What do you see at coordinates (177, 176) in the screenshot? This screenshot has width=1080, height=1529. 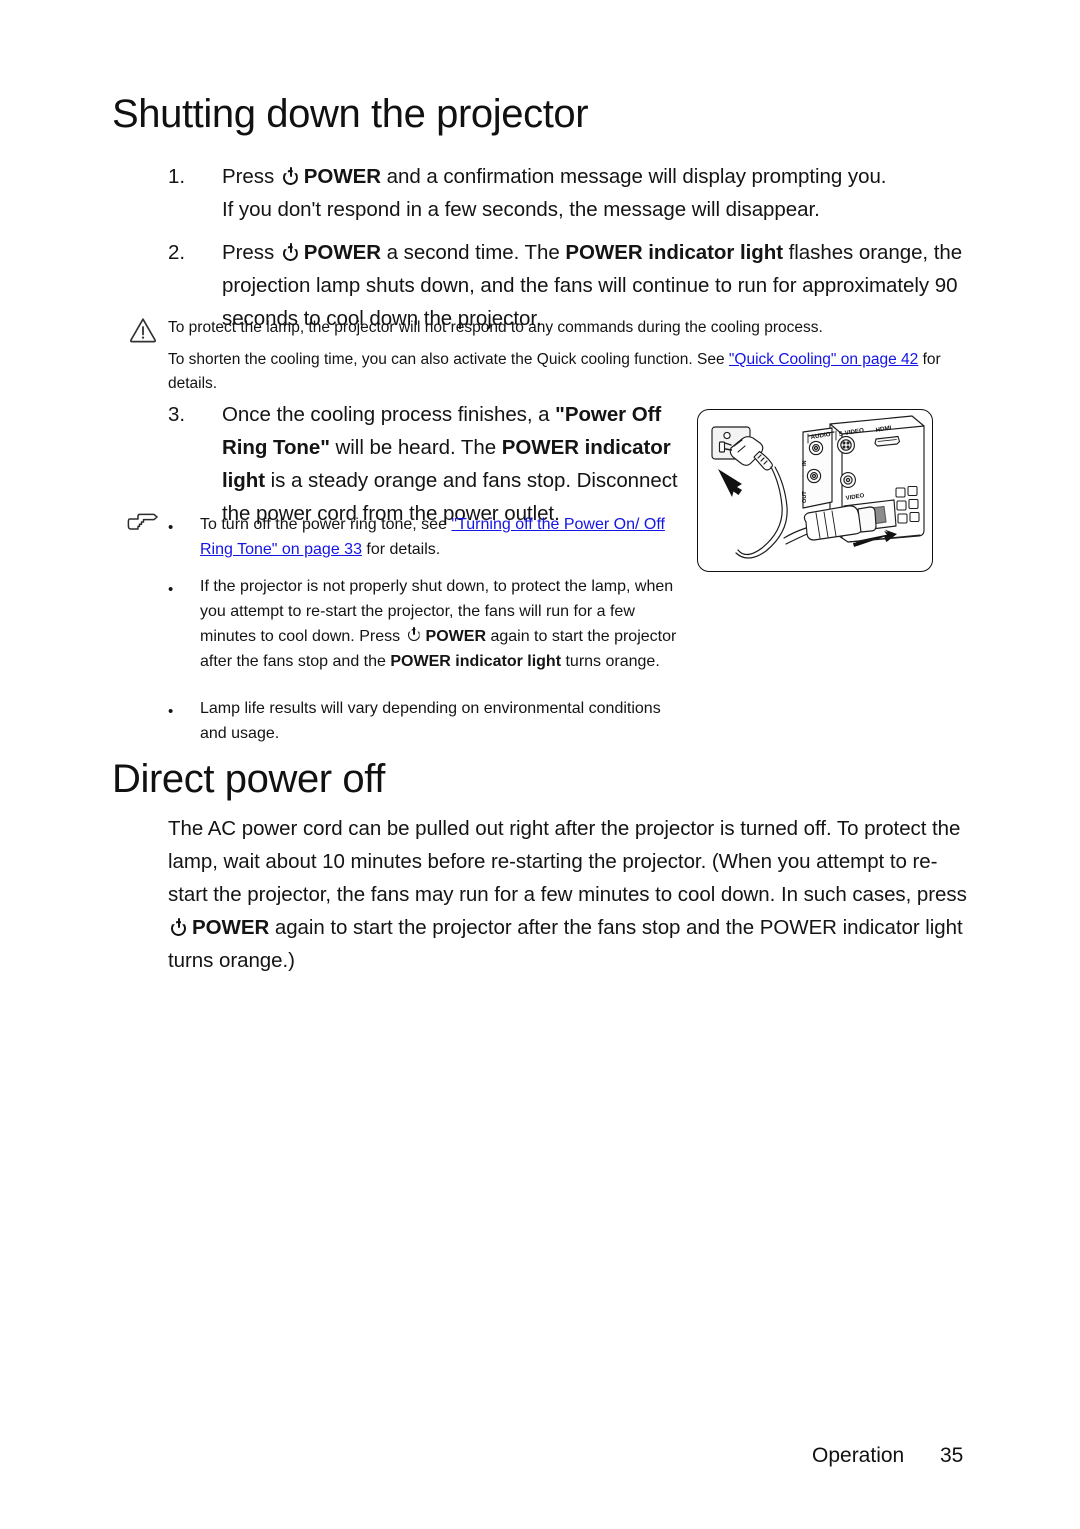 I see `step-1-number: 1.` at bounding box center [177, 176].